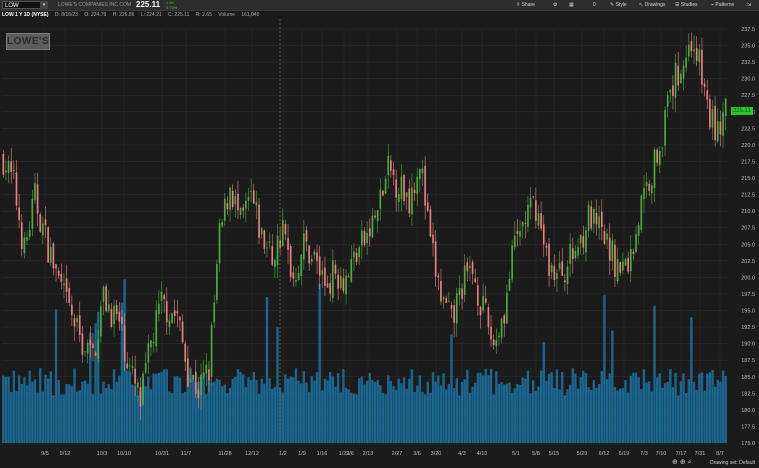  Describe the element at coordinates (749, 5) in the screenshot. I see `expand-icon: ⇲` at that location.